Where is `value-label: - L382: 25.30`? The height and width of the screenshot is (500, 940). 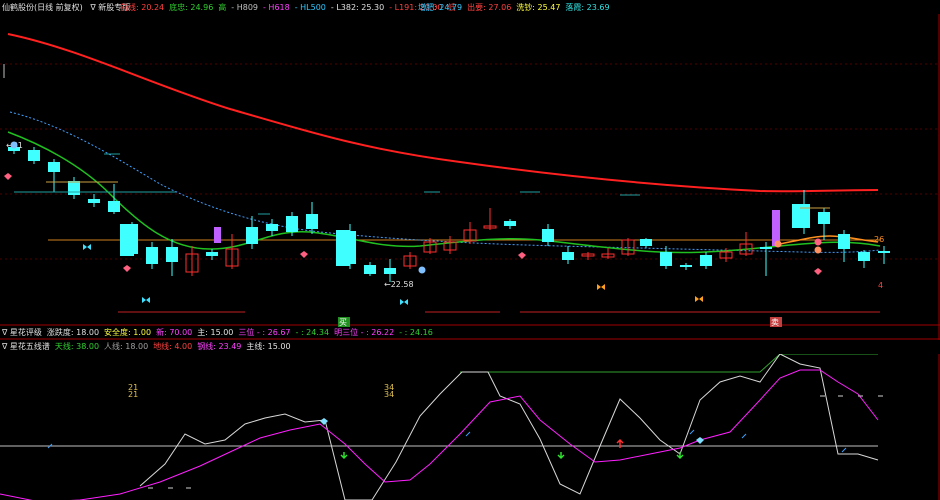 value-label: - L382: 25.30 is located at coordinates (357, 7).